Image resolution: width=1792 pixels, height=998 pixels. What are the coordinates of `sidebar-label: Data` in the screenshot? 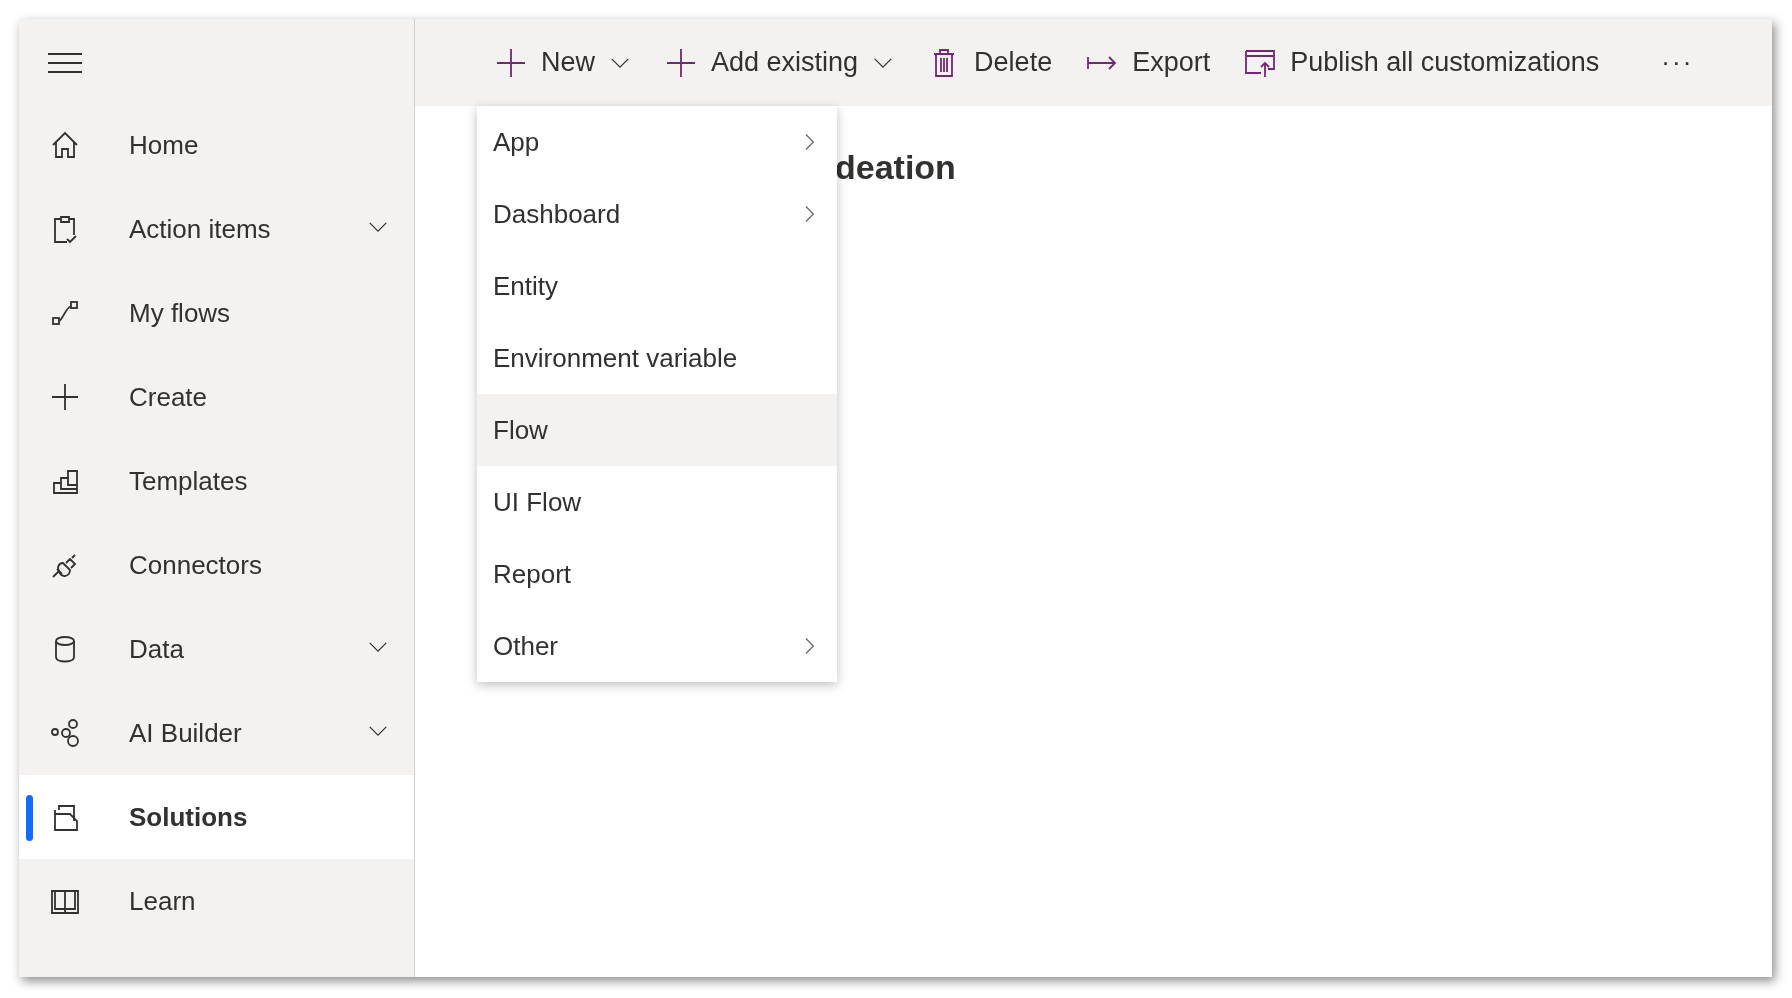 It's located at (157, 649).